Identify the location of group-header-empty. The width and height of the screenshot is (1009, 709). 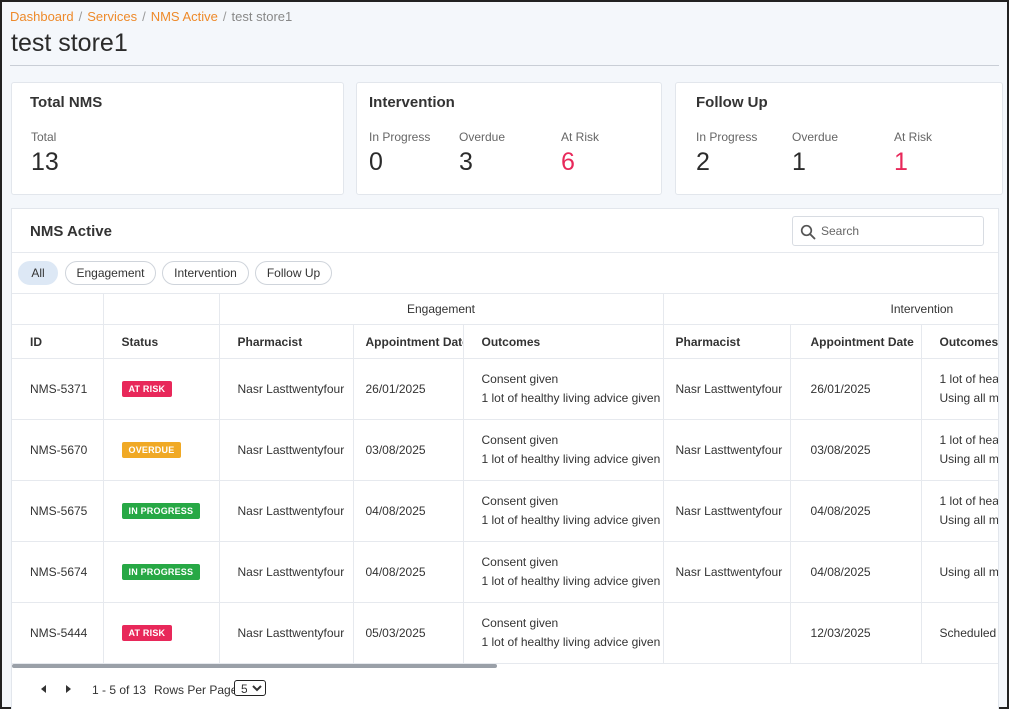
(161, 309).